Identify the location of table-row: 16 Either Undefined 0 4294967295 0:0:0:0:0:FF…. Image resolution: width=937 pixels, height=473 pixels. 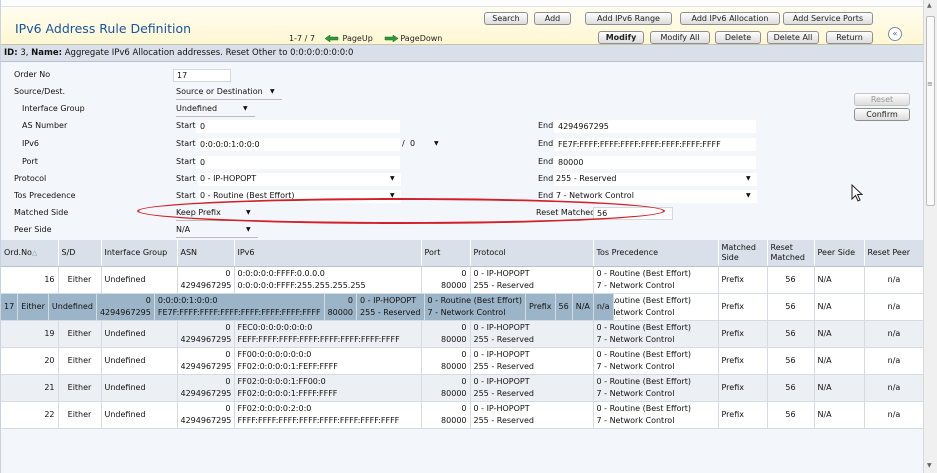
(462, 280).